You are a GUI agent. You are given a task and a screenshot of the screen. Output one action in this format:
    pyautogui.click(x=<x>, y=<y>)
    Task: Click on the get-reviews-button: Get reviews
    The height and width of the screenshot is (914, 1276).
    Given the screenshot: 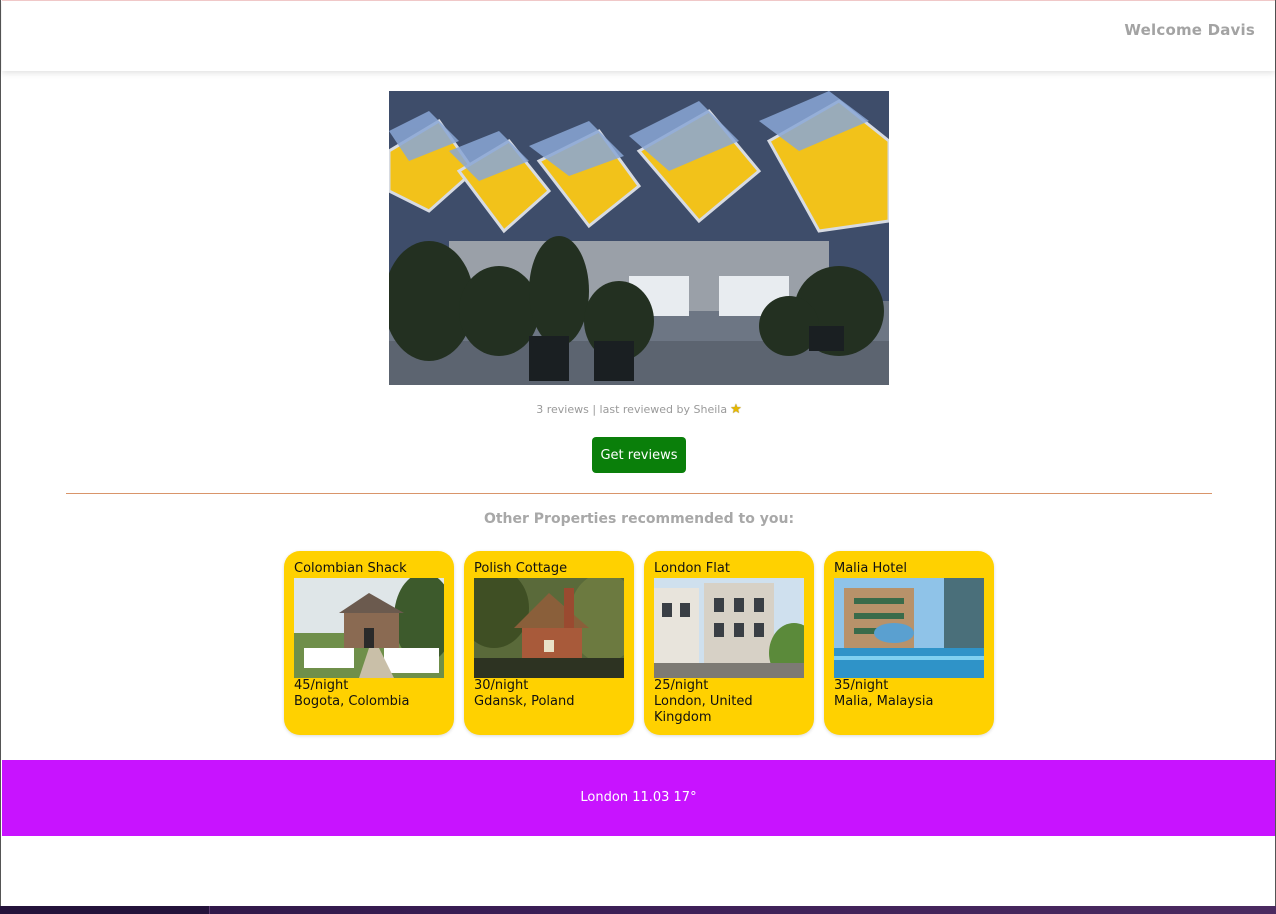 What is the action you would take?
    pyautogui.click(x=639, y=455)
    